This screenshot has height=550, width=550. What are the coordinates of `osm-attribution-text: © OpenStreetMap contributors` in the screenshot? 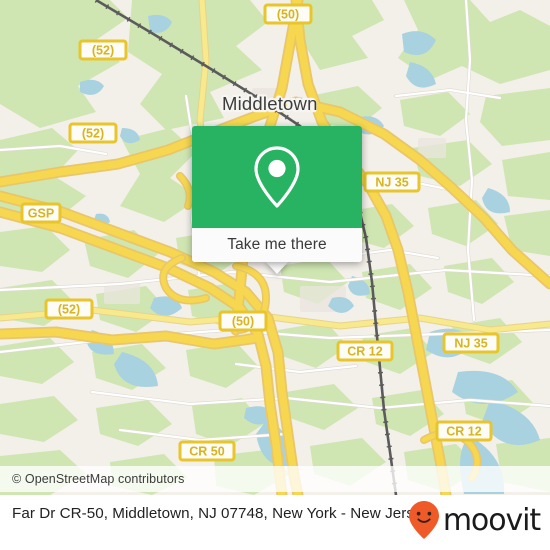 It's located at (98, 479).